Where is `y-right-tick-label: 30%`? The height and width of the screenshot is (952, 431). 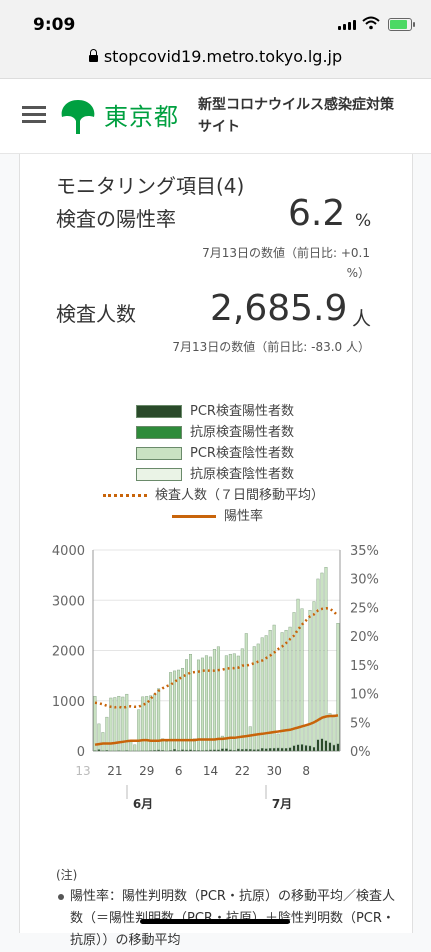
y-right-tick-label: 30% is located at coordinates (364, 580).